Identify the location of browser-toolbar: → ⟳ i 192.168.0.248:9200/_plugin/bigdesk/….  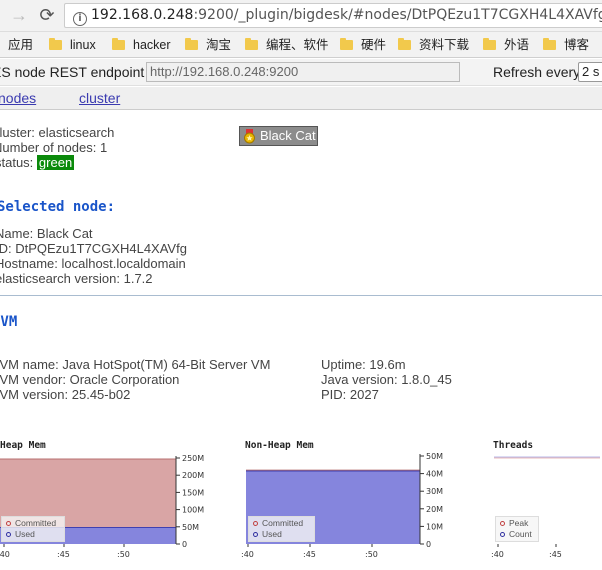
(301, 16).